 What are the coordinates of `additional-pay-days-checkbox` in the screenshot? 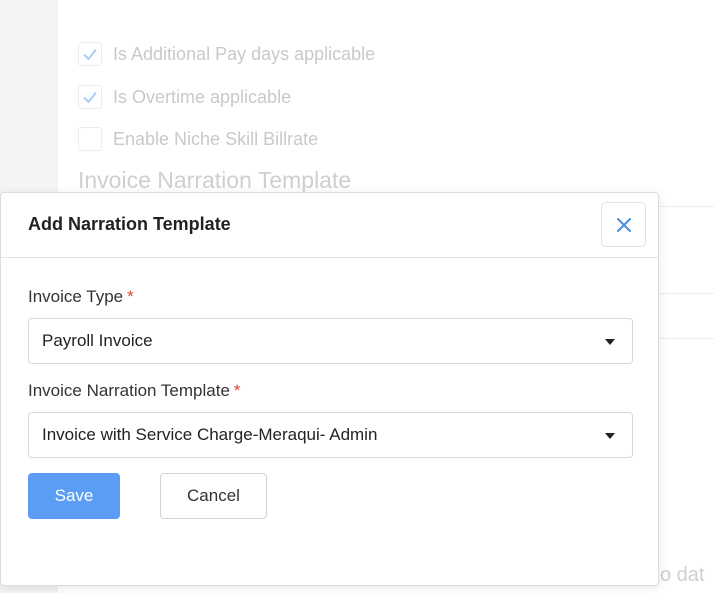 It's located at (90, 54).